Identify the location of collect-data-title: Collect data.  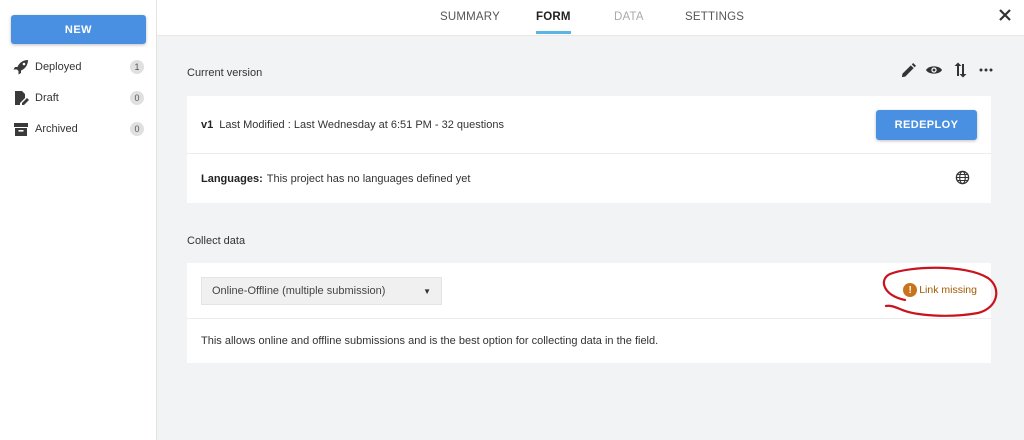
(216, 241).